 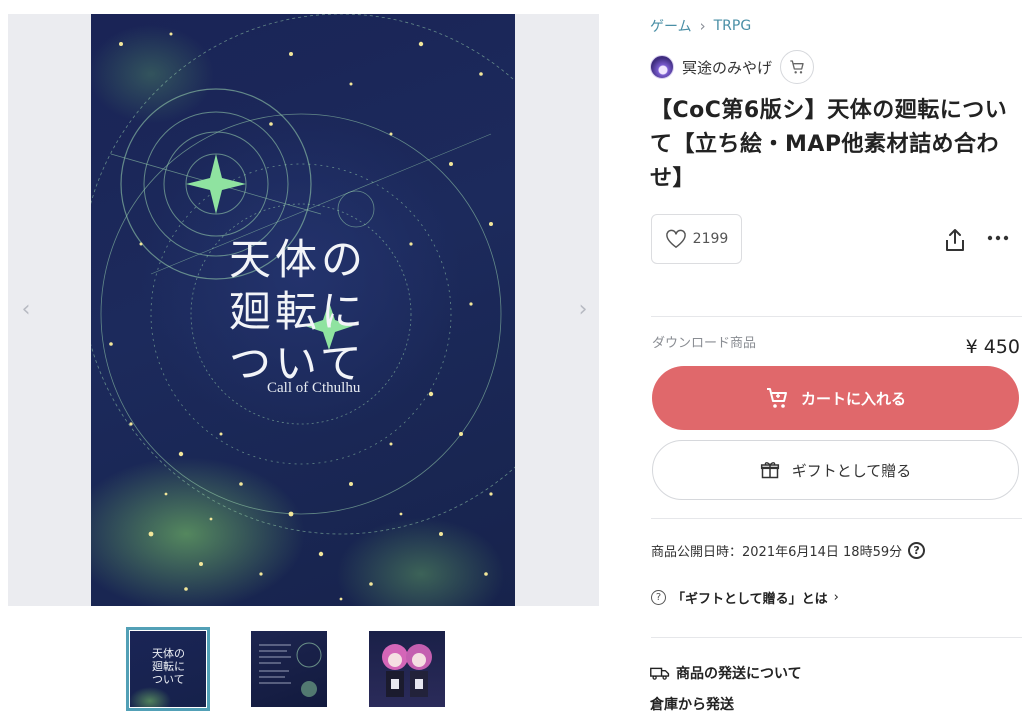 What do you see at coordinates (733, 26) in the screenshot?
I see `breadcrumb-subcategory-link: TRPG` at bounding box center [733, 26].